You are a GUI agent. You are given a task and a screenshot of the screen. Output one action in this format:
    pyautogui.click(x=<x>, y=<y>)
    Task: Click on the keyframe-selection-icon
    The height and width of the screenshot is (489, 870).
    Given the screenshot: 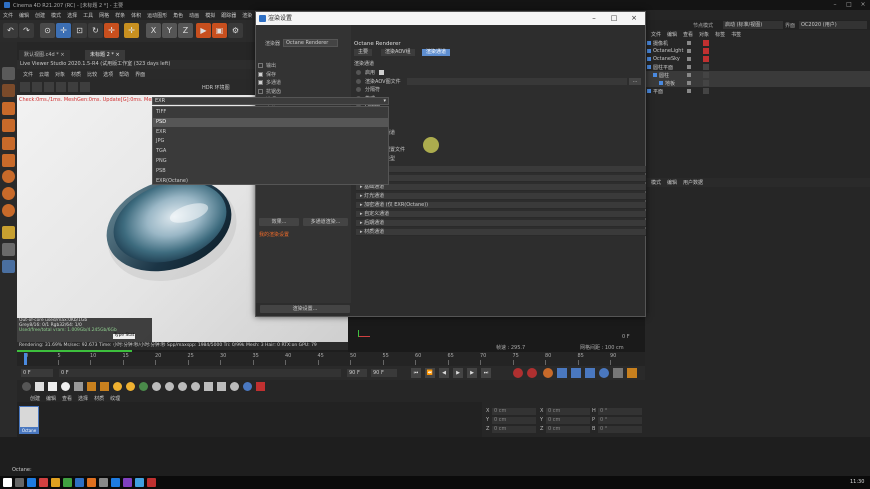 What is the action you would take?
    pyautogui.click(x=548, y=373)
    